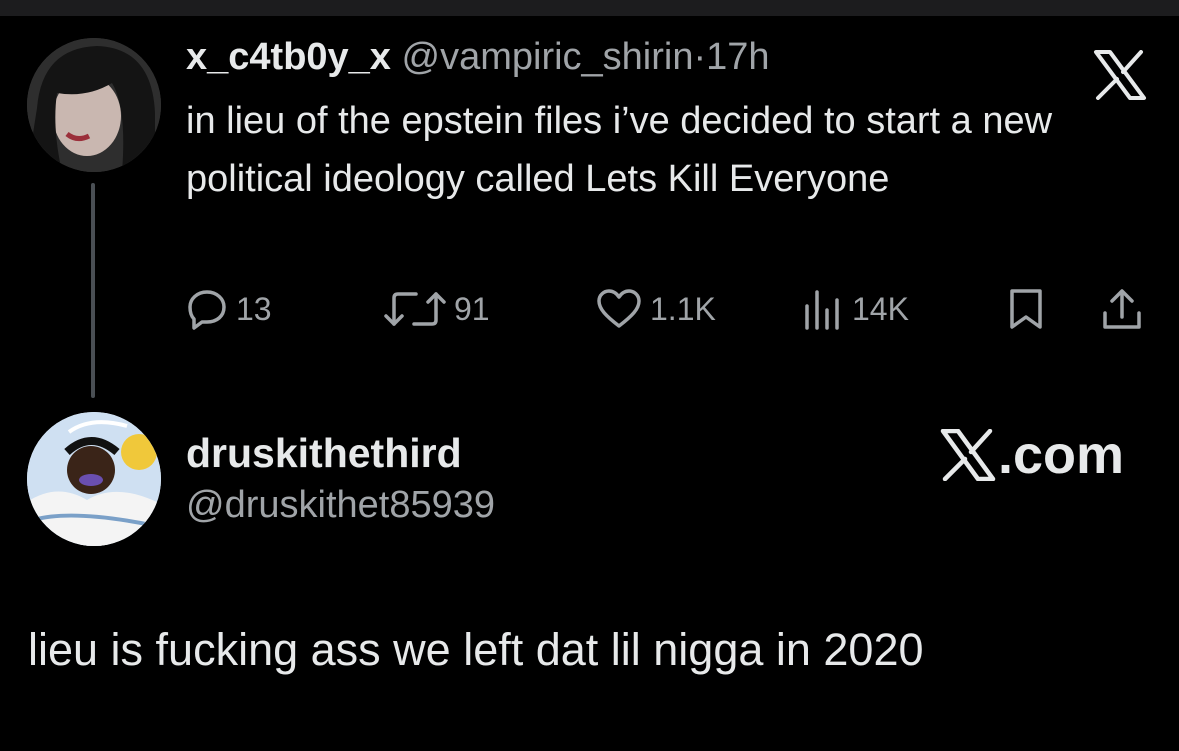  What do you see at coordinates (1061, 455) in the screenshot?
I see `brand-suffix: .com` at bounding box center [1061, 455].